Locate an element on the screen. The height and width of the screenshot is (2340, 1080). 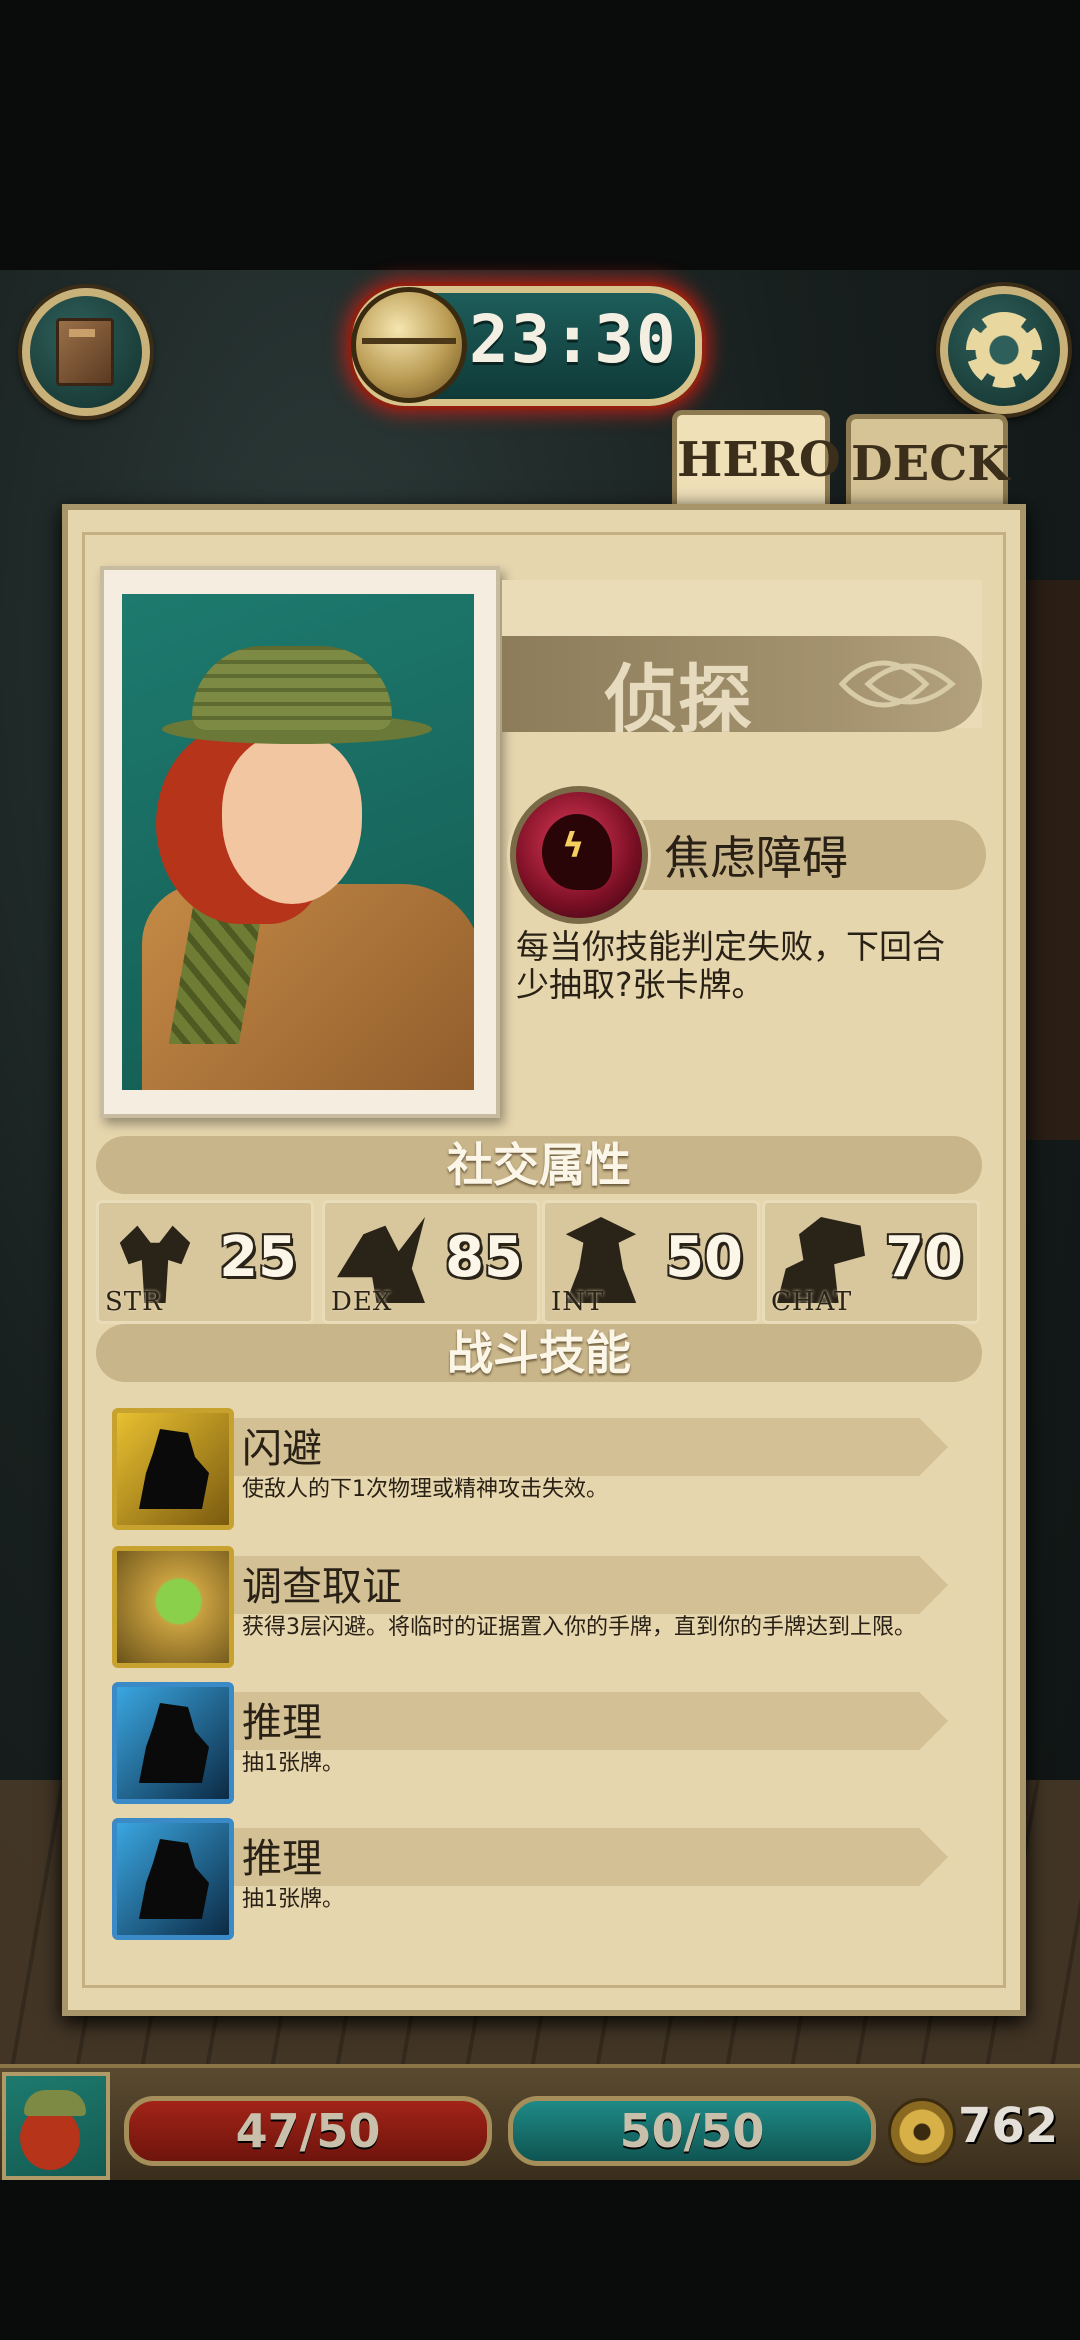
skill-dodge: 闪避 使敌人的下1次物理或精神攻击失效。 is located at coordinates (538, 1470).